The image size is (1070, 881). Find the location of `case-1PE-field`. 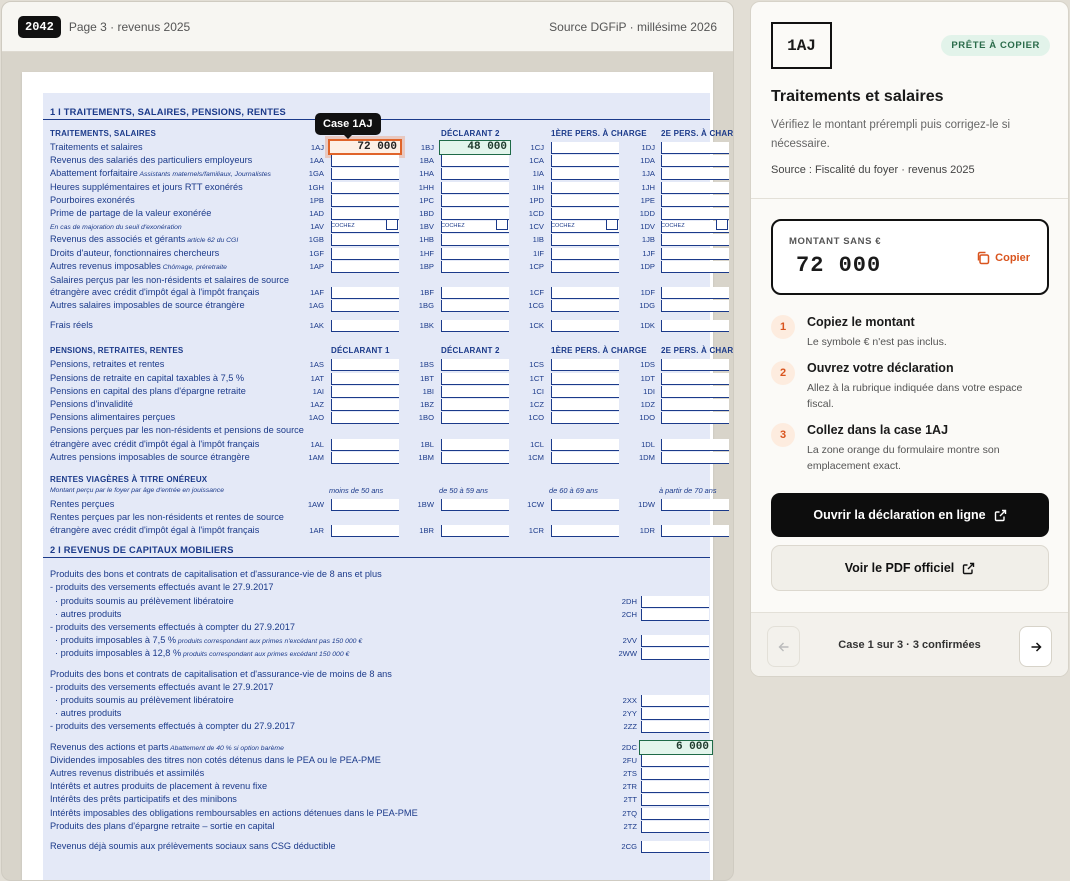

case-1PE-field is located at coordinates (695, 200).